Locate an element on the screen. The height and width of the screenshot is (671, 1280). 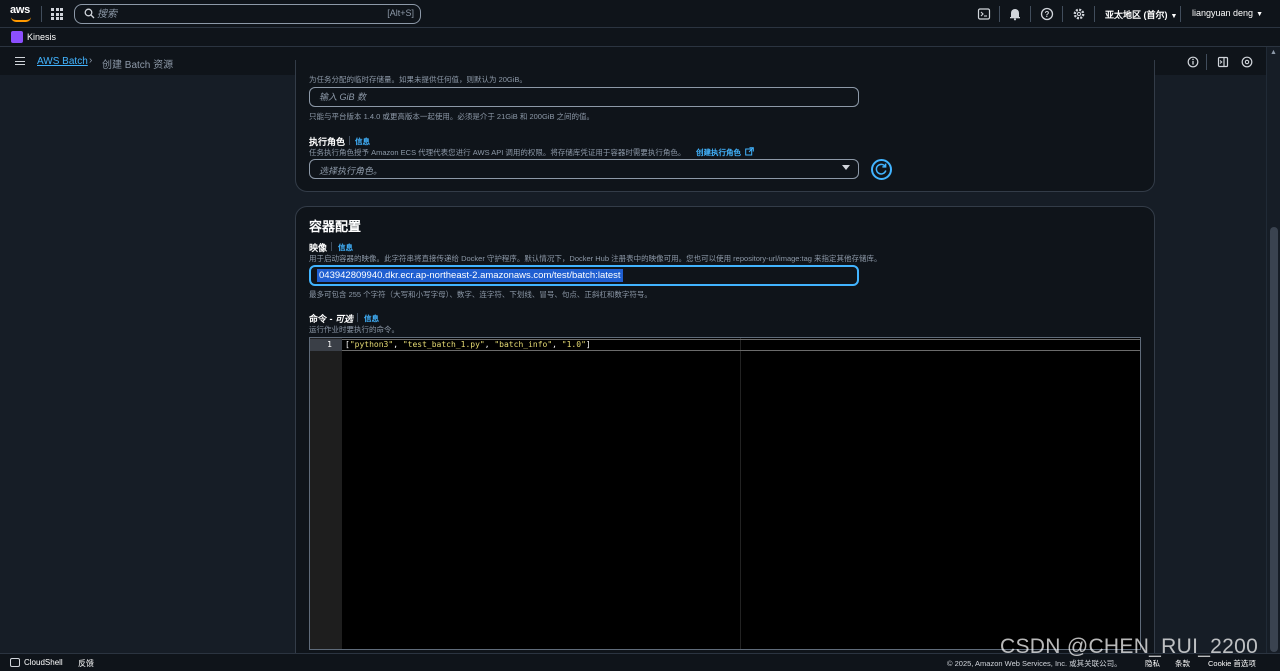
section-title: 容器配置 is located at coordinates (335, 226).